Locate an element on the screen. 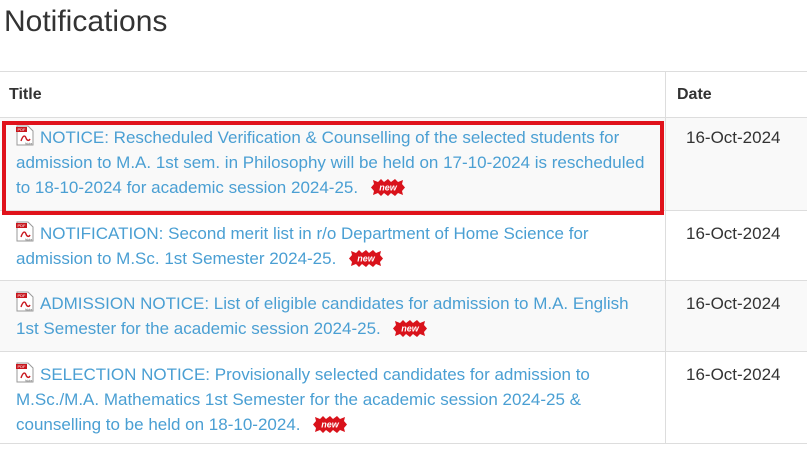 This screenshot has height=449, width=807. table-header-row: Title Date is located at coordinates (403, 95).